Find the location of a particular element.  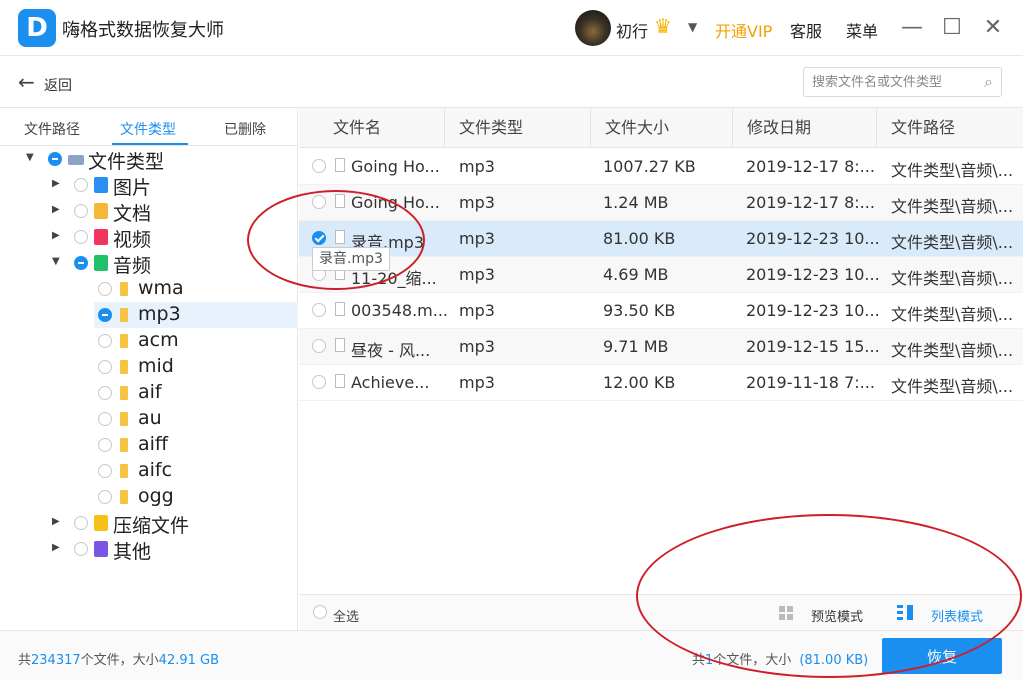

tab-deleted: 已删除 is located at coordinates (245, 129).